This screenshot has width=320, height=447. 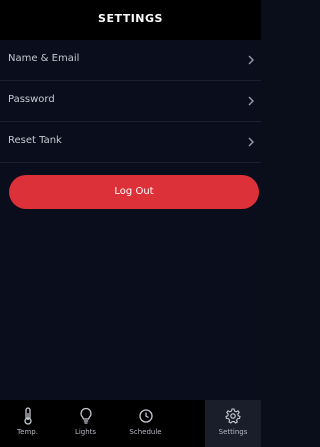 I want to click on tab-settings: Settings, so click(x=233, y=423).